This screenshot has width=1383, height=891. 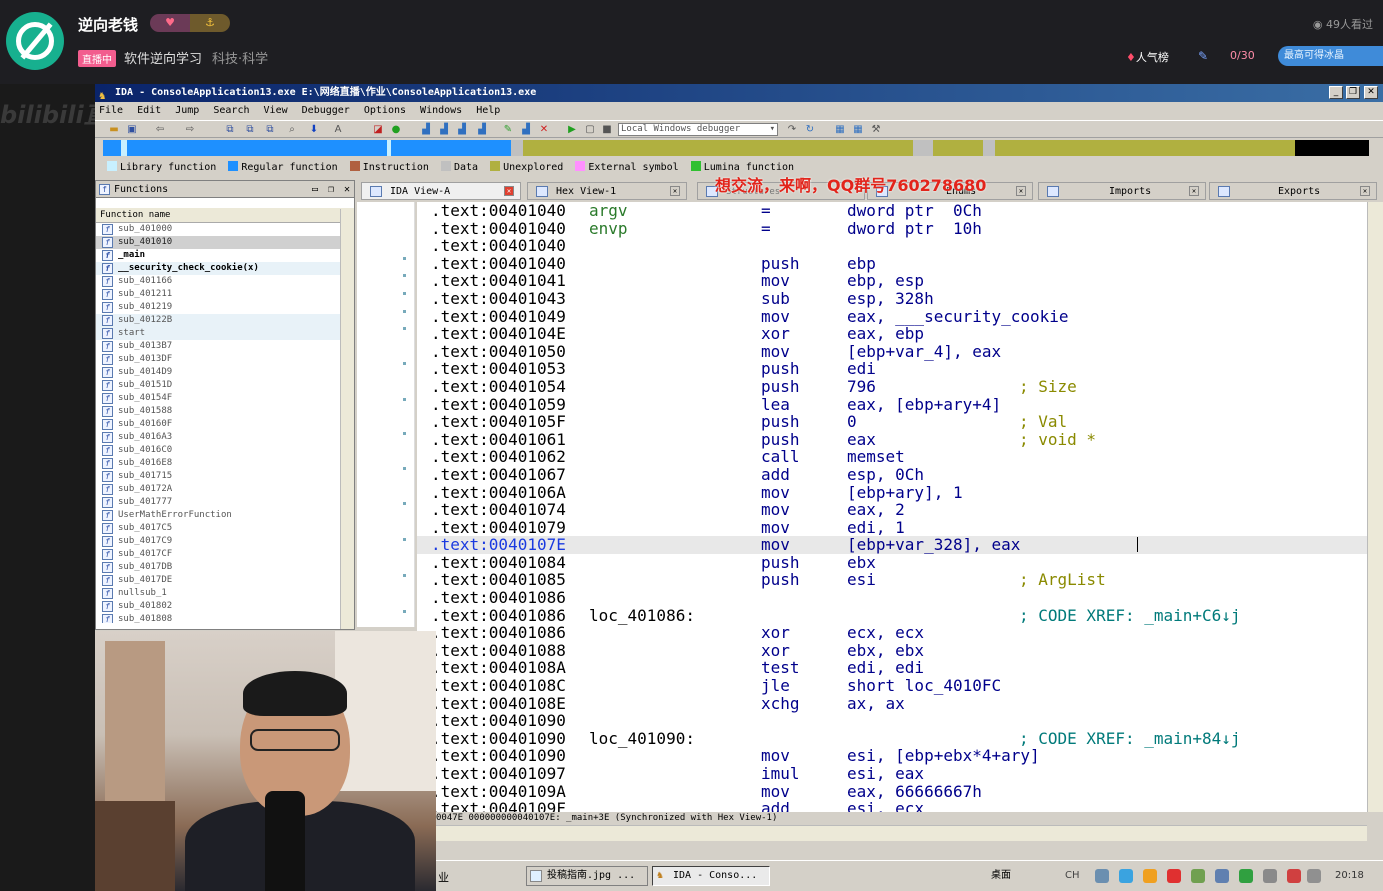 What do you see at coordinates (1353, 92) in the screenshot?
I see `restore-button: ❐` at bounding box center [1353, 92].